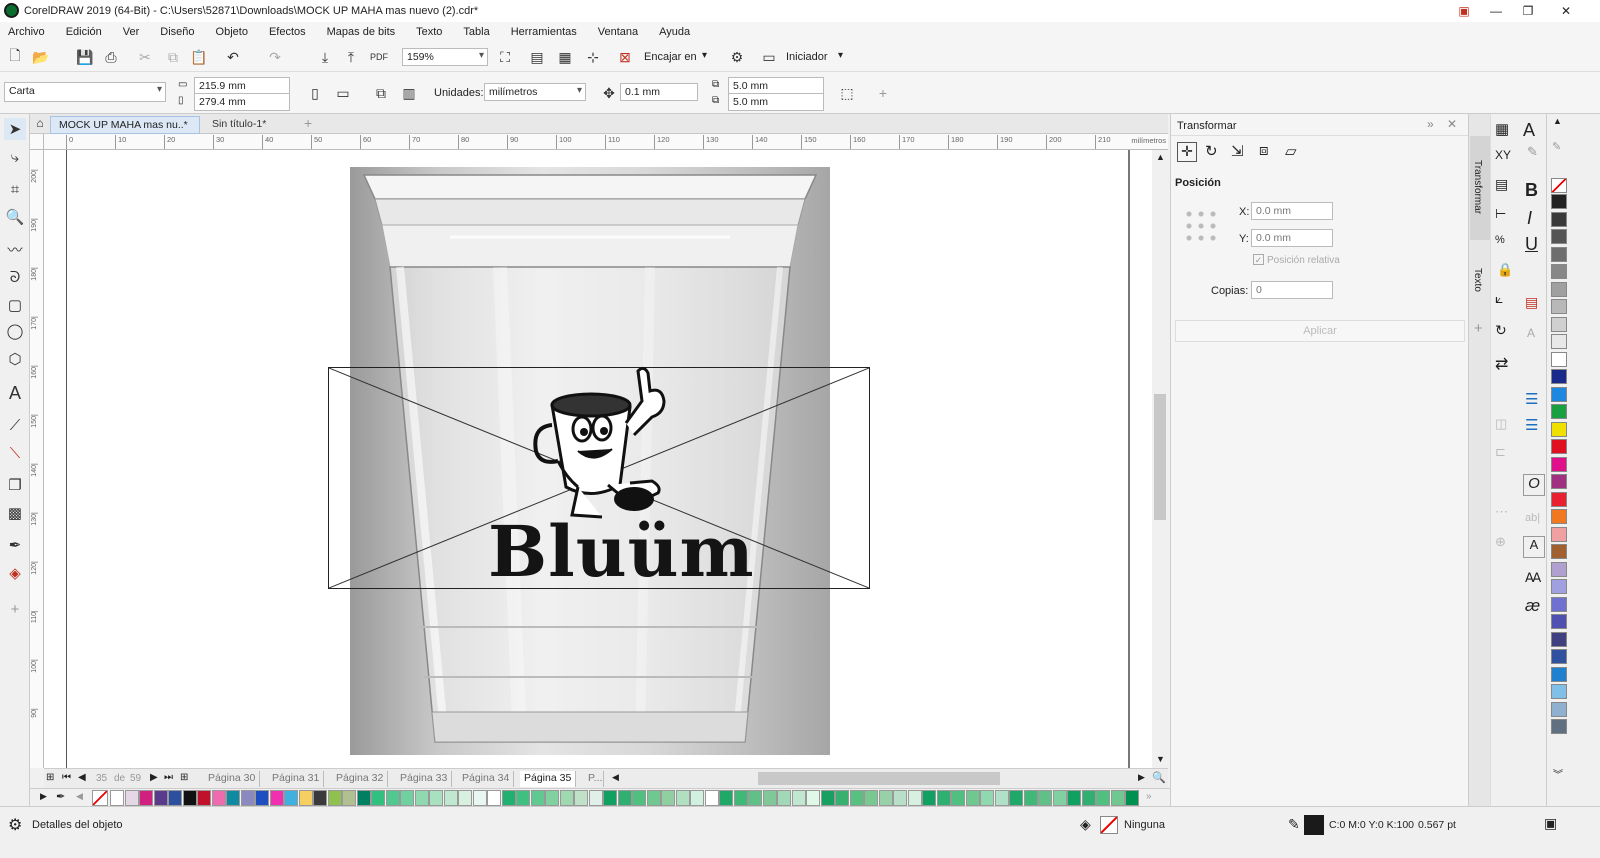  Describe the element at coordinates (1109, 825) in the screenshot. I see `fill-none-swatch` at that location.